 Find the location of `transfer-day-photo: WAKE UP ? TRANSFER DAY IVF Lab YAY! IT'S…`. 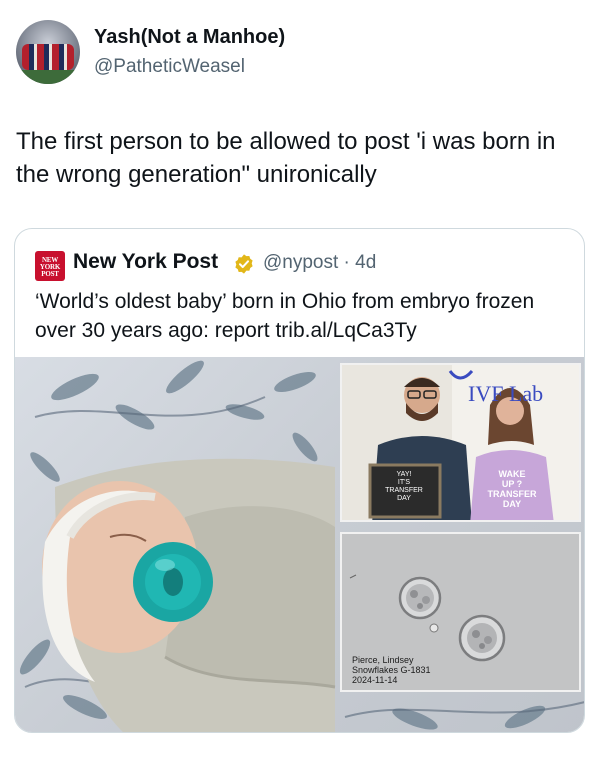

transfer-day-photo: WAKE UP ? TRANSFER DAY IVF Lab YAY! IT'S… is located at coordinates (460, 442).